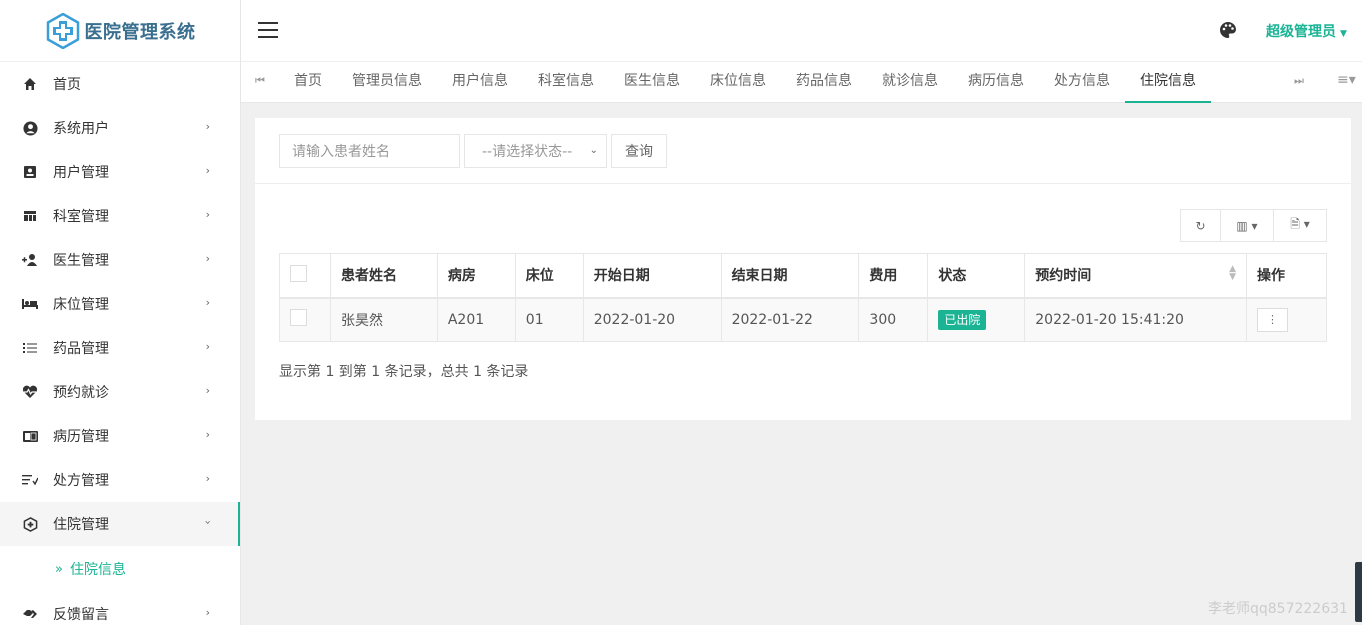 This screenshot has height=625, width=1362. What do you see at coordinates (30, 436) in the screenshot?
I see `book-icon` at bounding box center [30, 436].